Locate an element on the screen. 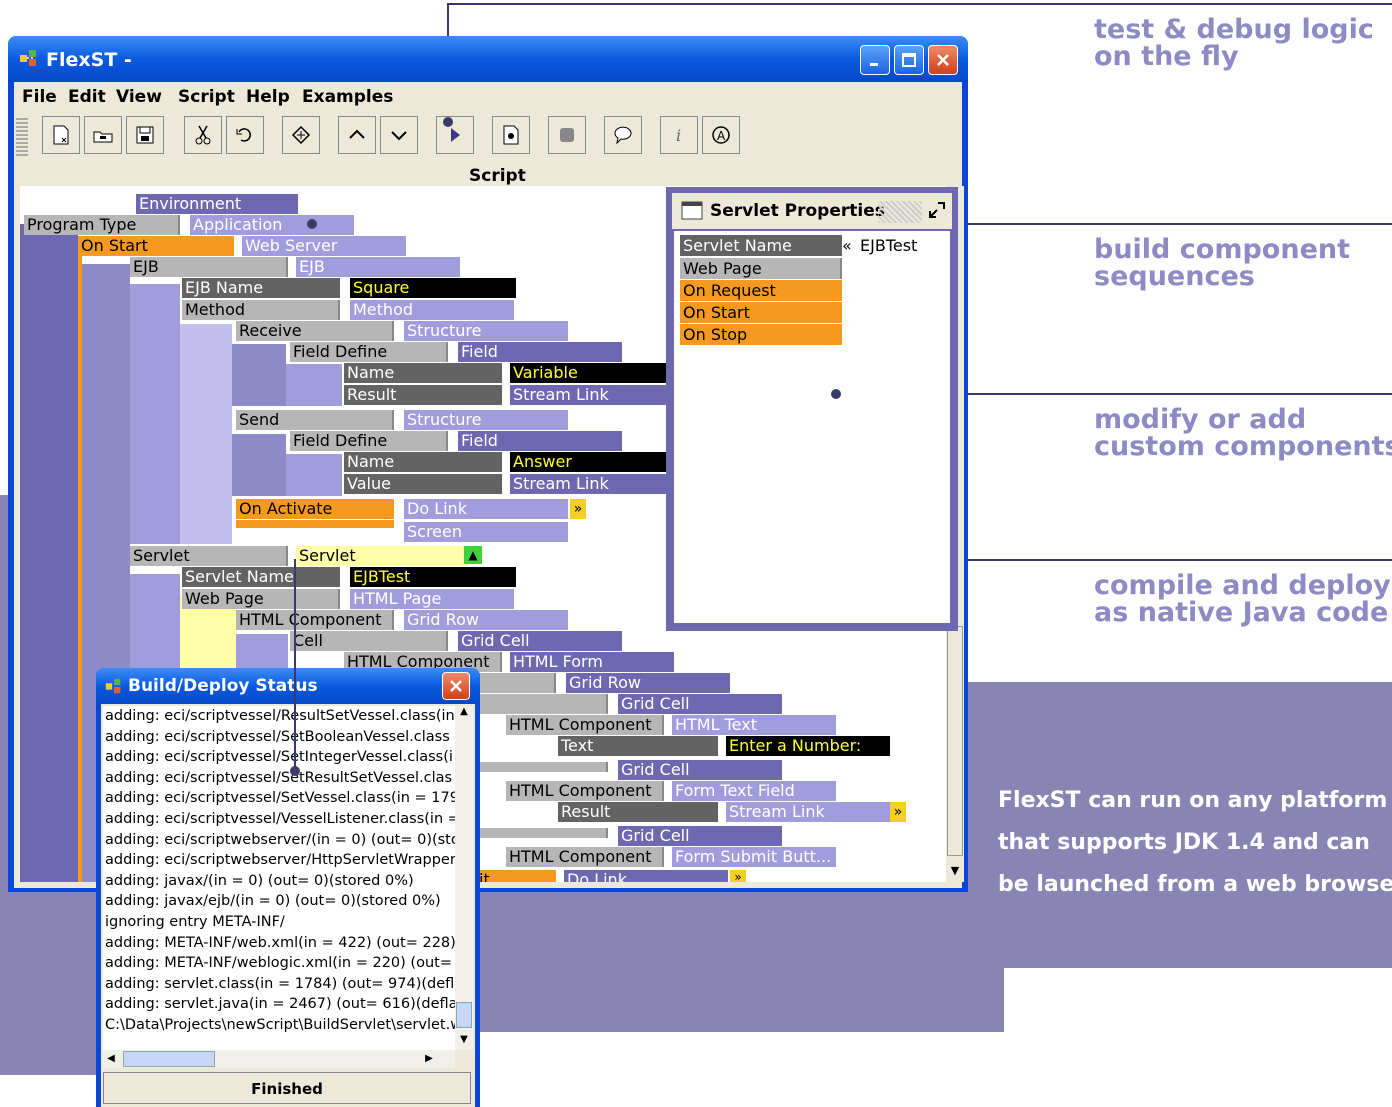  tree-servlet: Servlet is located at coordinates (209, 556).